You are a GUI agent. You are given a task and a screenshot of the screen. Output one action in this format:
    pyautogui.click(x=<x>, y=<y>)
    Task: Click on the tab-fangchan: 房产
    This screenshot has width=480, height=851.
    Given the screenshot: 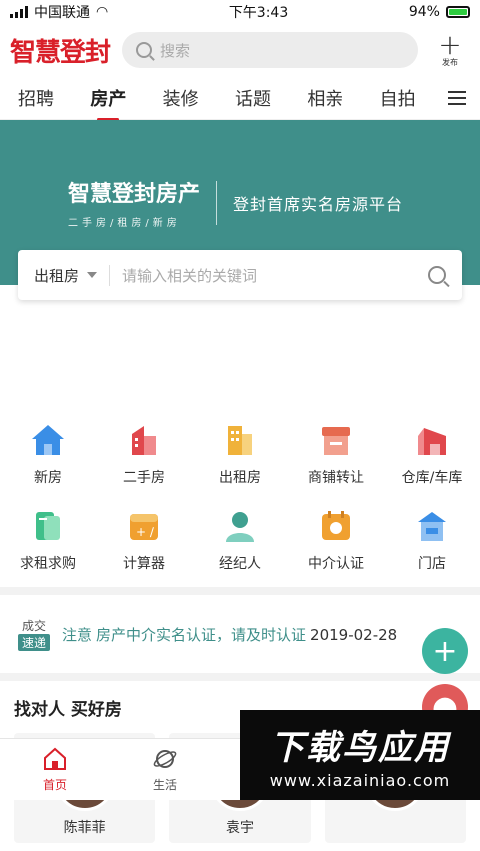 What is the action you would take?
    pyautogui.click(x=108, y=98)
    